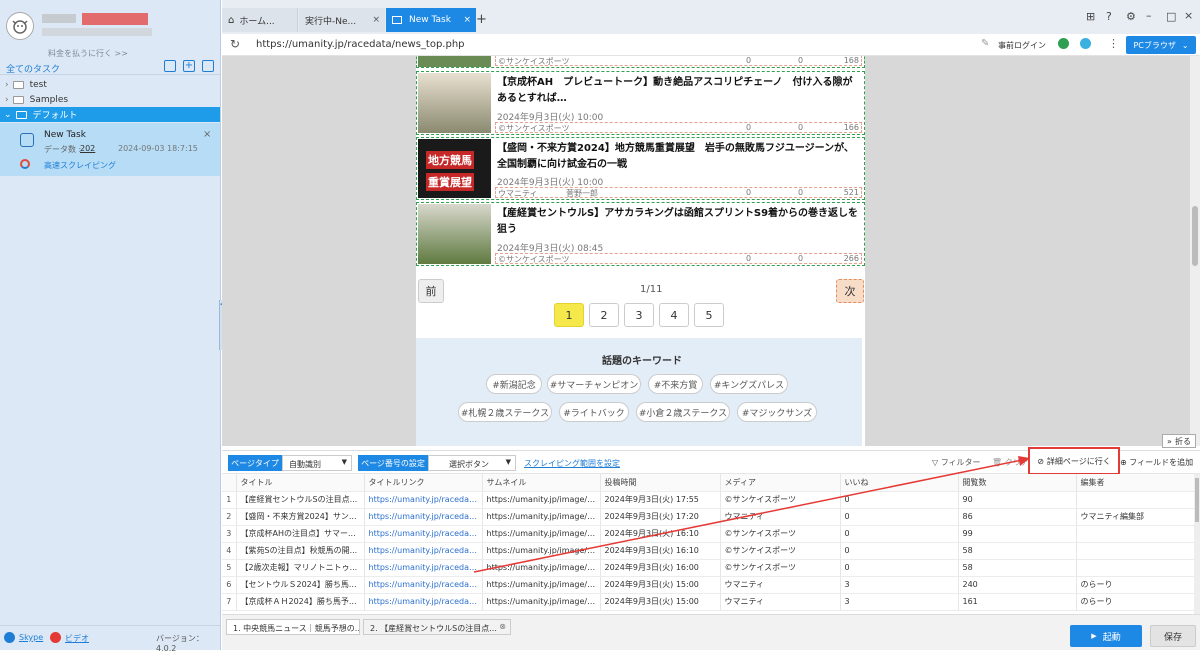  I want to click on folder-samples: › Samples, so click(110, 99).